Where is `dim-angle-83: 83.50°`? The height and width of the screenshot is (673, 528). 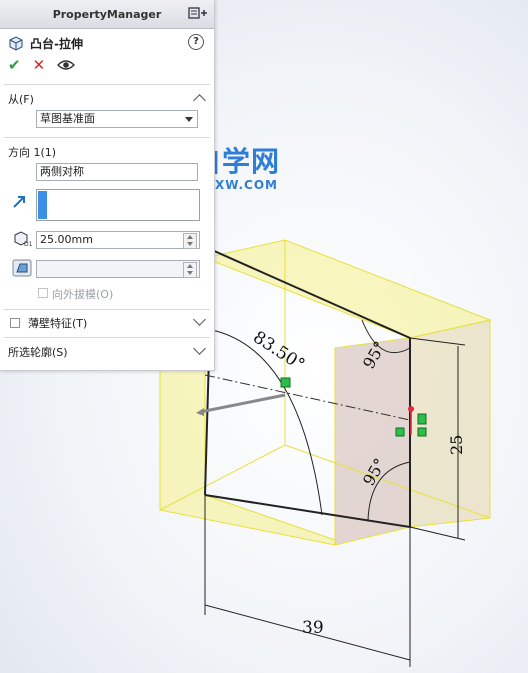
dim-angle-83: 83.50° is located at coordinates (278, 351).